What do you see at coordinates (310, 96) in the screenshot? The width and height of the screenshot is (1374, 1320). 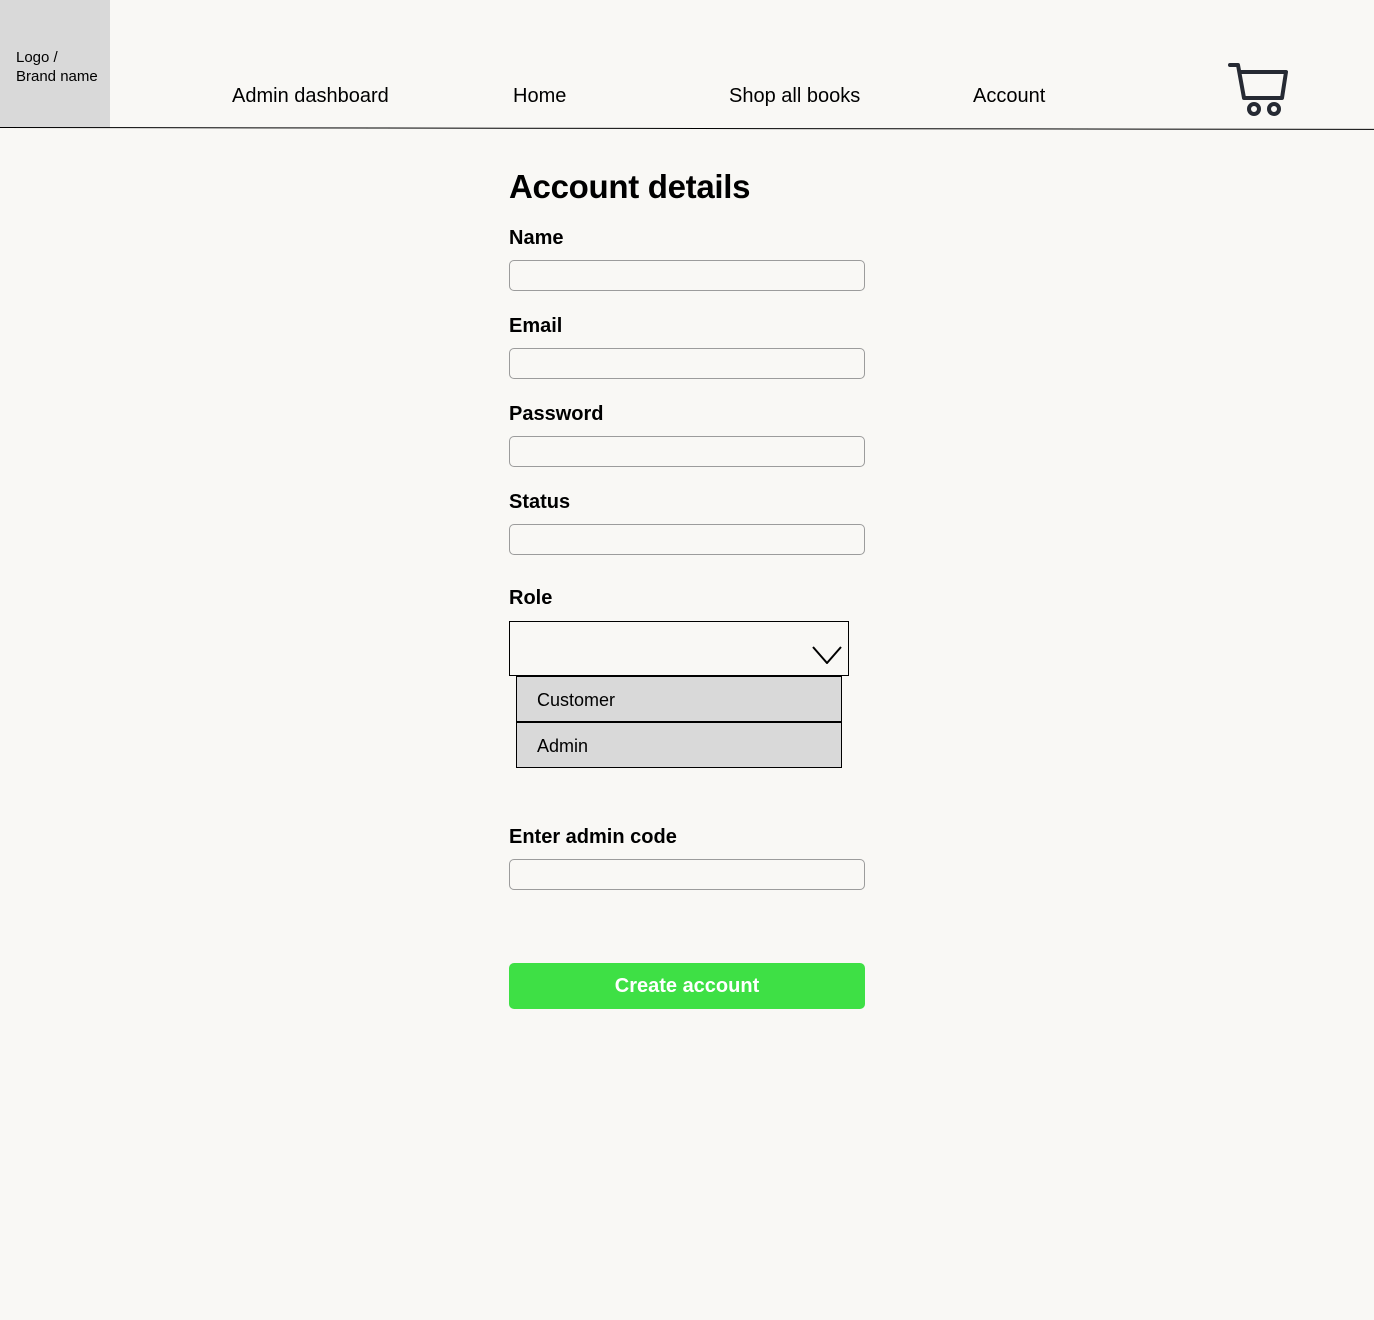 I see `nav-admin-dashboard: Admin dashboard` at bounding box center [310, 96].